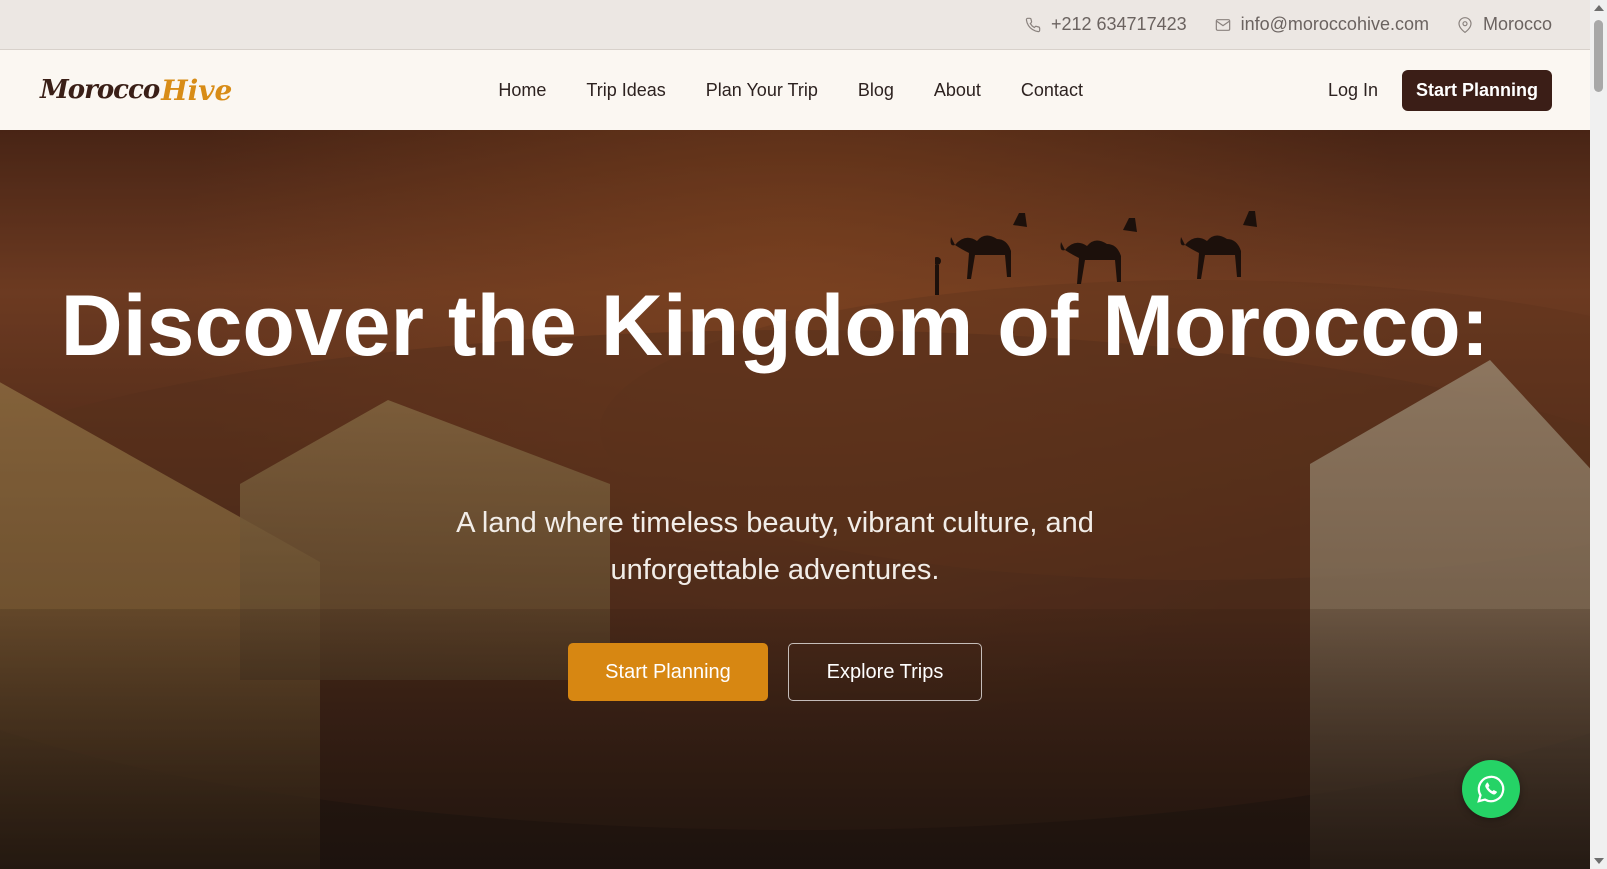  Describe the element at coordinates (1465, 24) in the screenshot. I see `map-pin-icon` at that location.